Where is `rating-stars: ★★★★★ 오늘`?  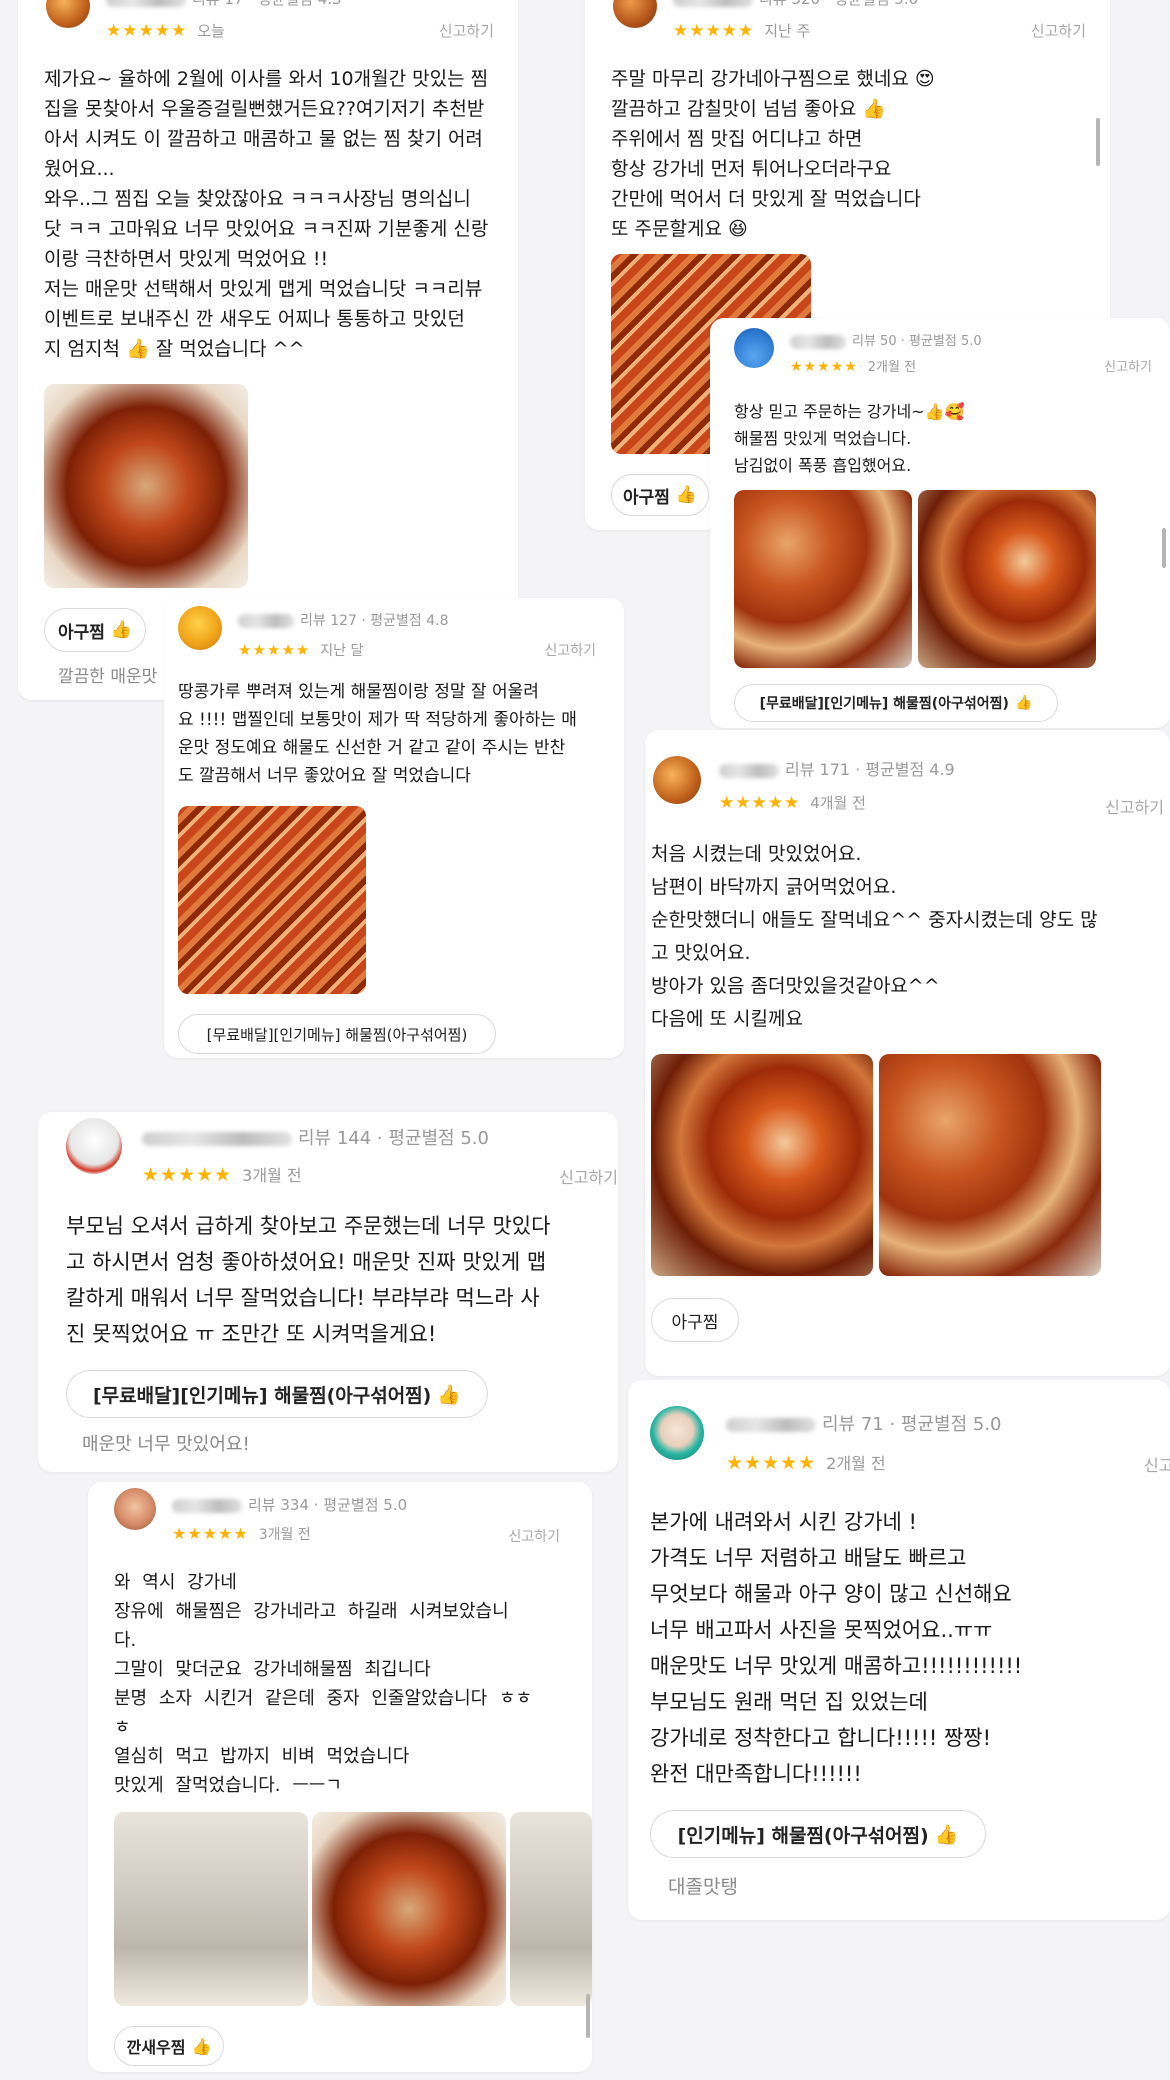
rating-stars: ★★★★★ 오늘 is located at coordinates (165, 31).